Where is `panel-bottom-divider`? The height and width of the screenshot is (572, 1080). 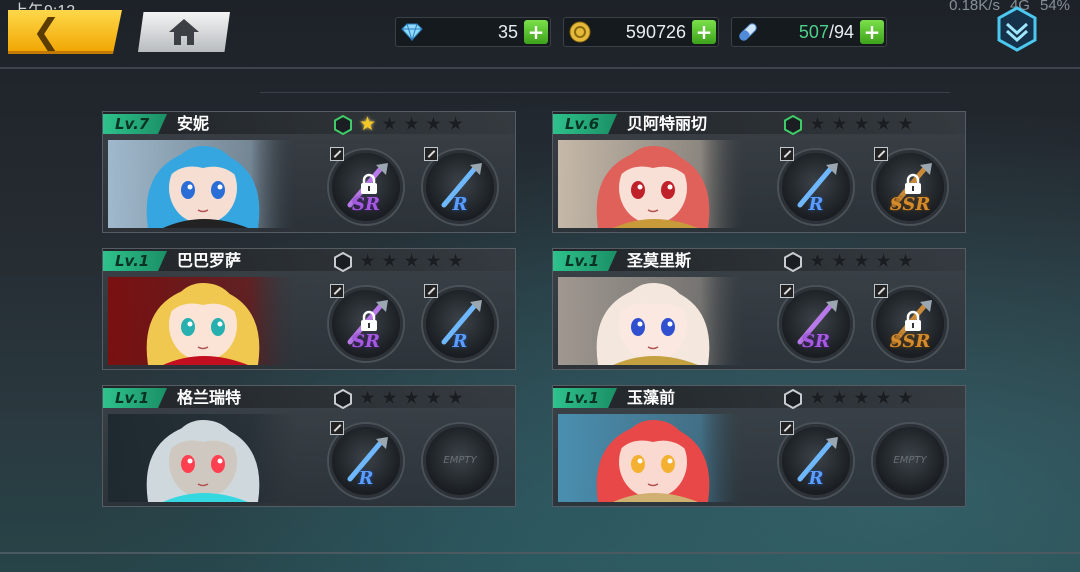
panel-bottom-divider is located at coordinates (540, 553).